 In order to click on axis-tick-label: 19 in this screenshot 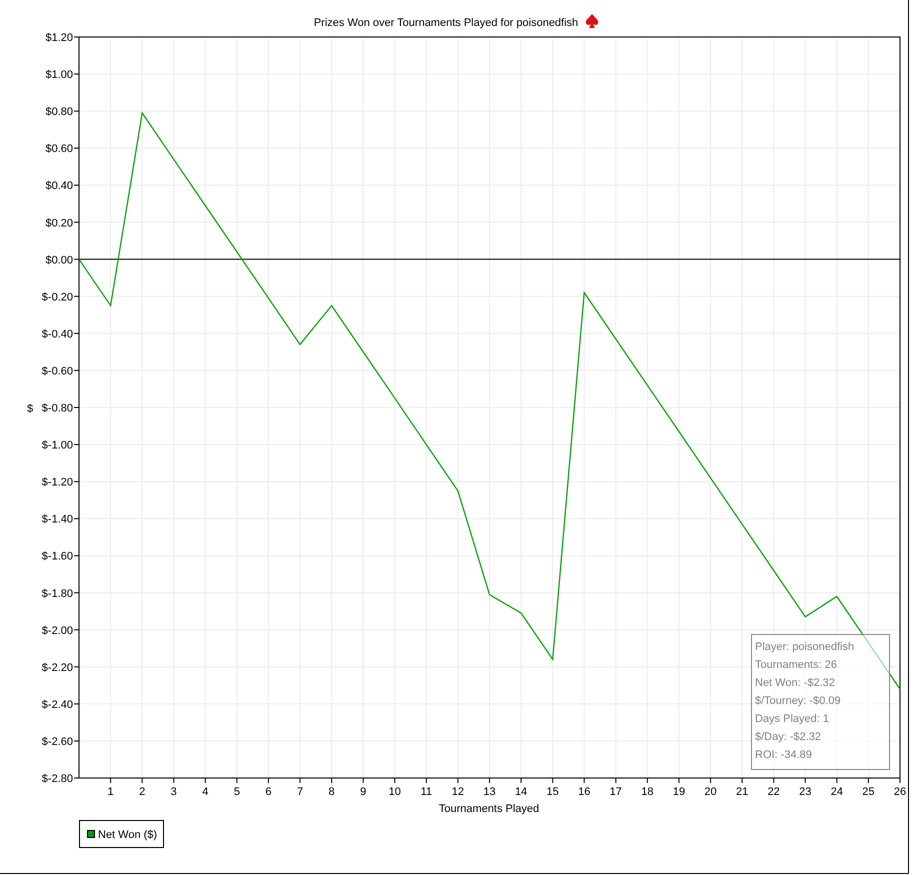, I will do `click(679, 792)`.